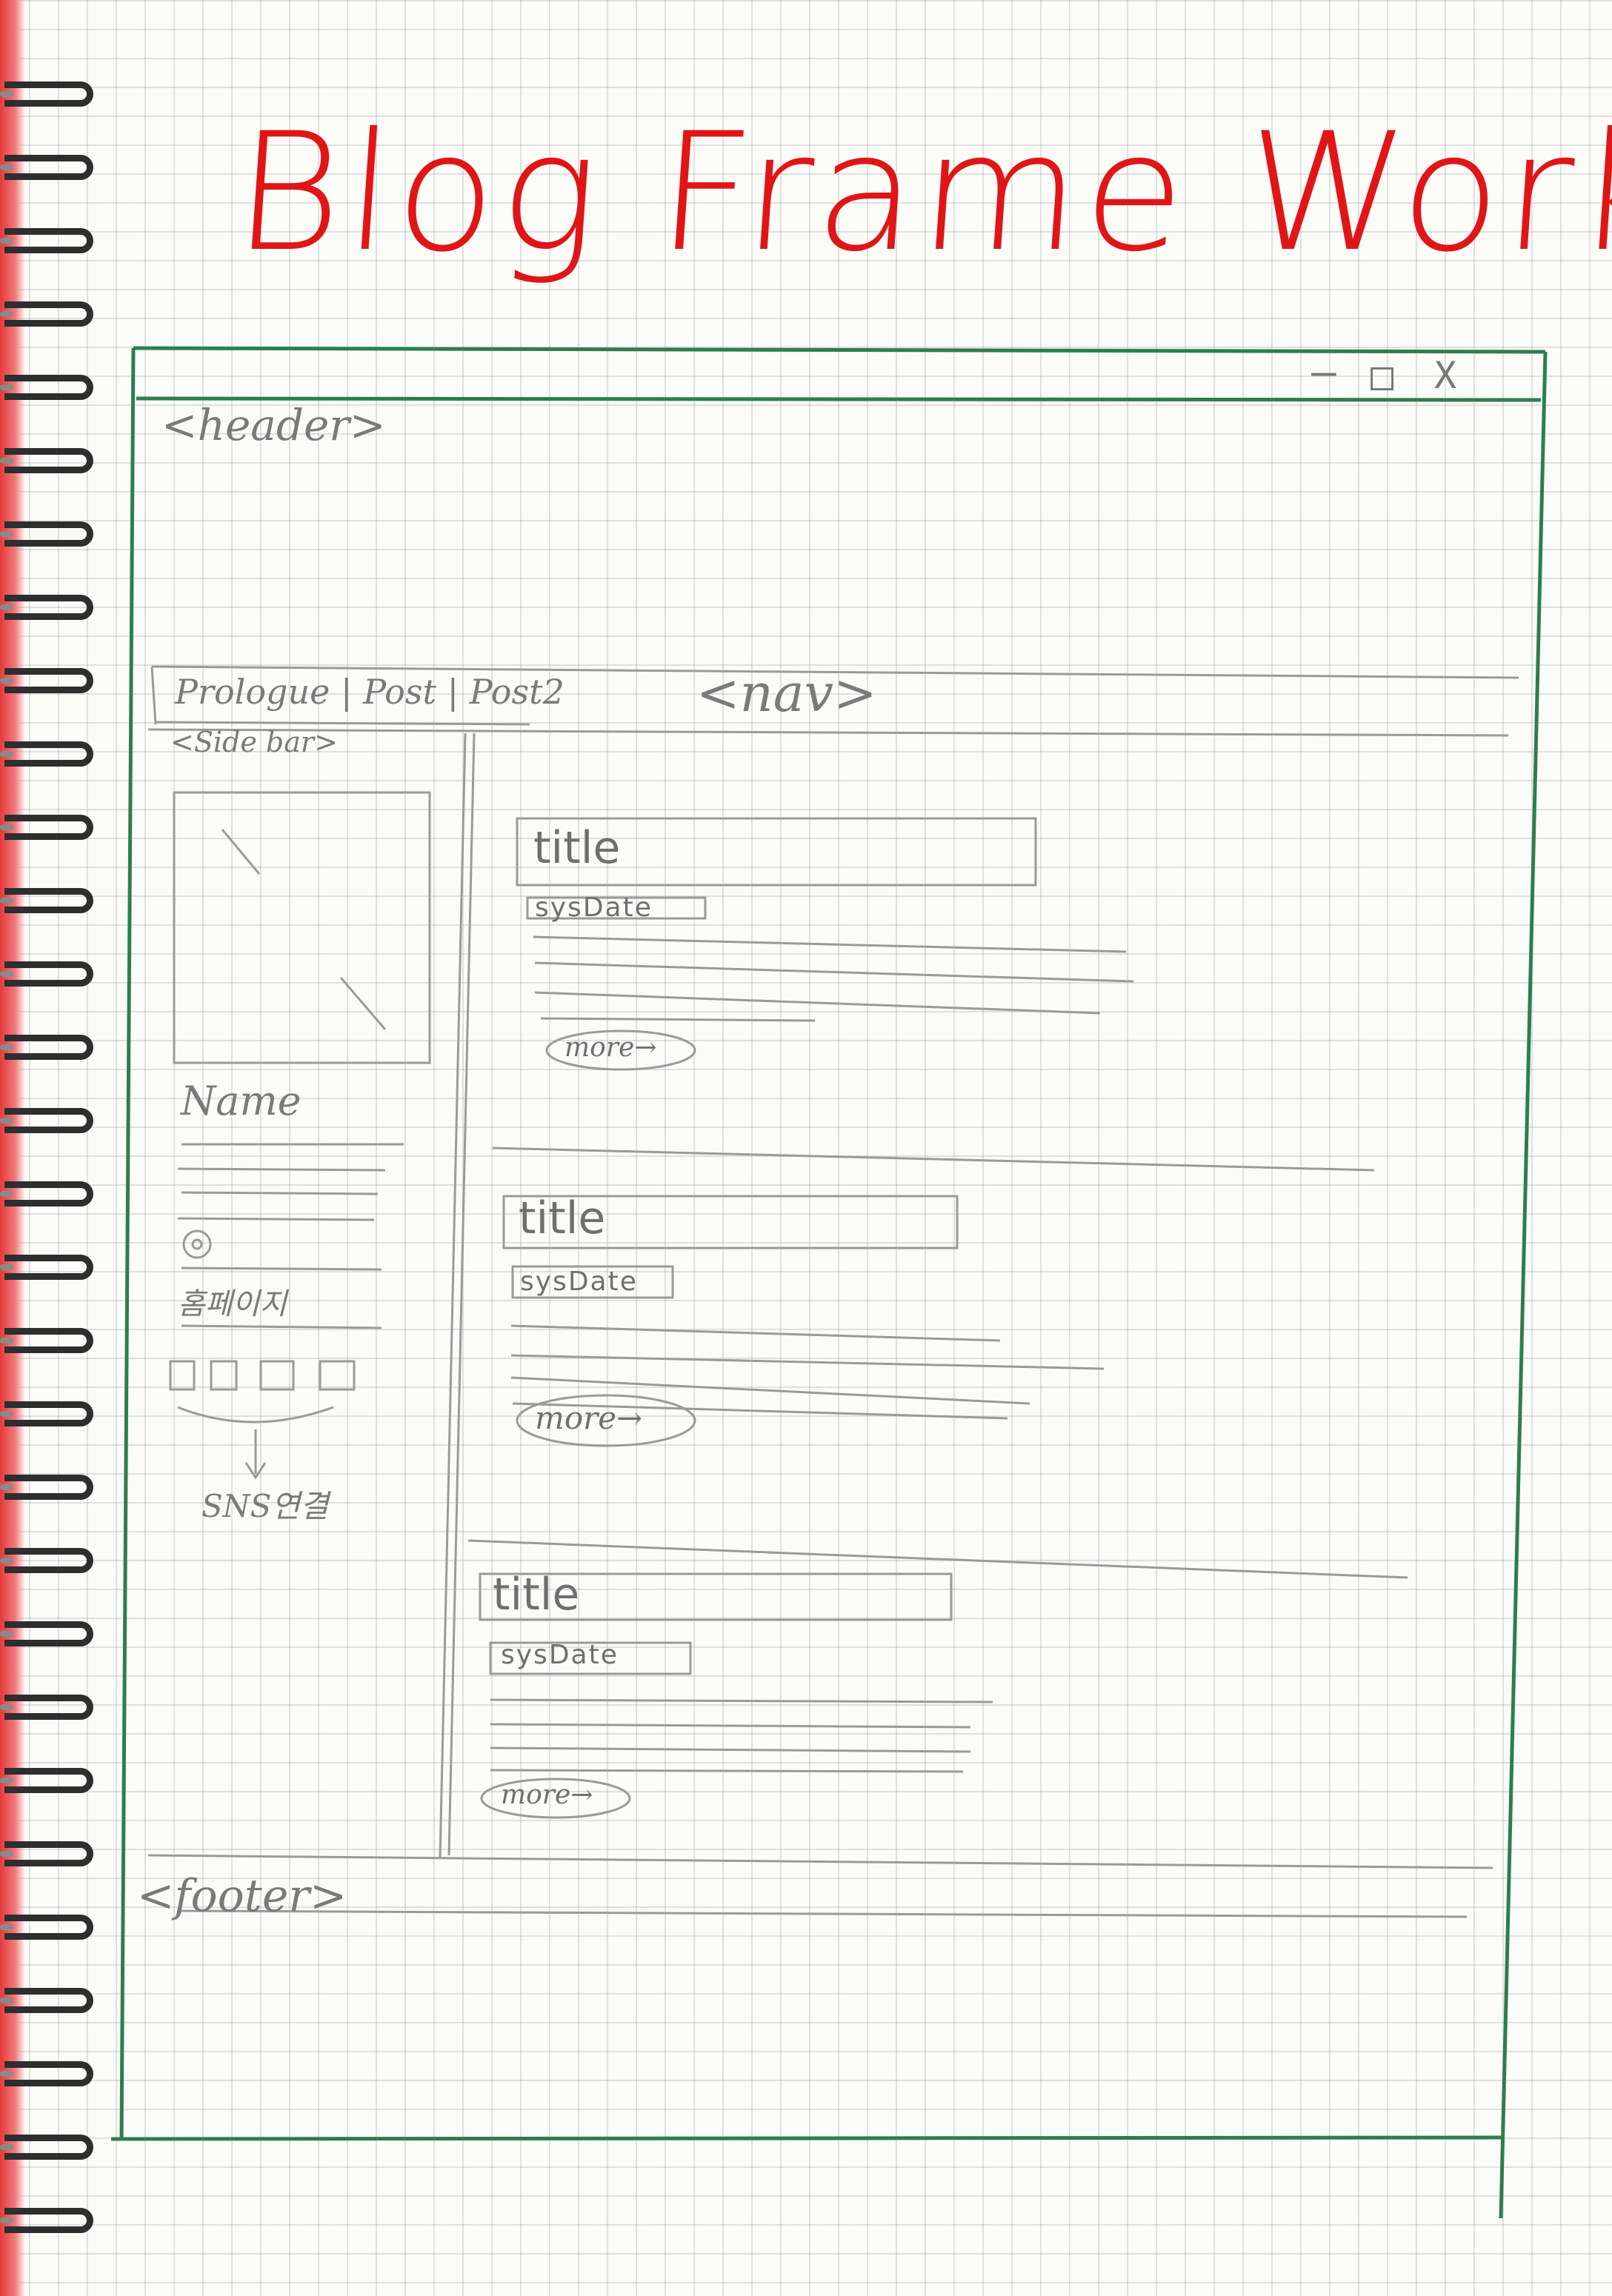 The image size is (1612, 2296). Describe the element at coordinates (611, 1047) in the screenshot. I see `post-1-more-label: more→` at that location.